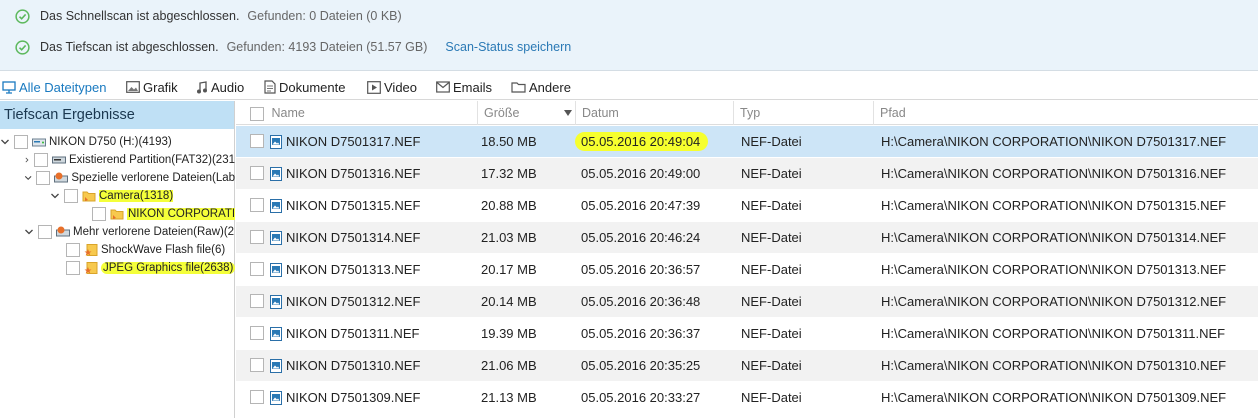  What do you see at coordinates (374, 87) in the screenshot?
I see `video-icon` at bounding box center [374, 87].